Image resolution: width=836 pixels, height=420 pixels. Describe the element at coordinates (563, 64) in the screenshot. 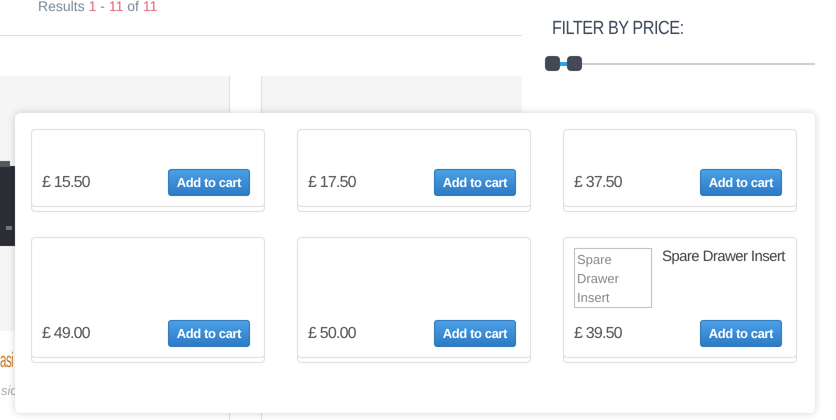

I see `slider-range` at that location.